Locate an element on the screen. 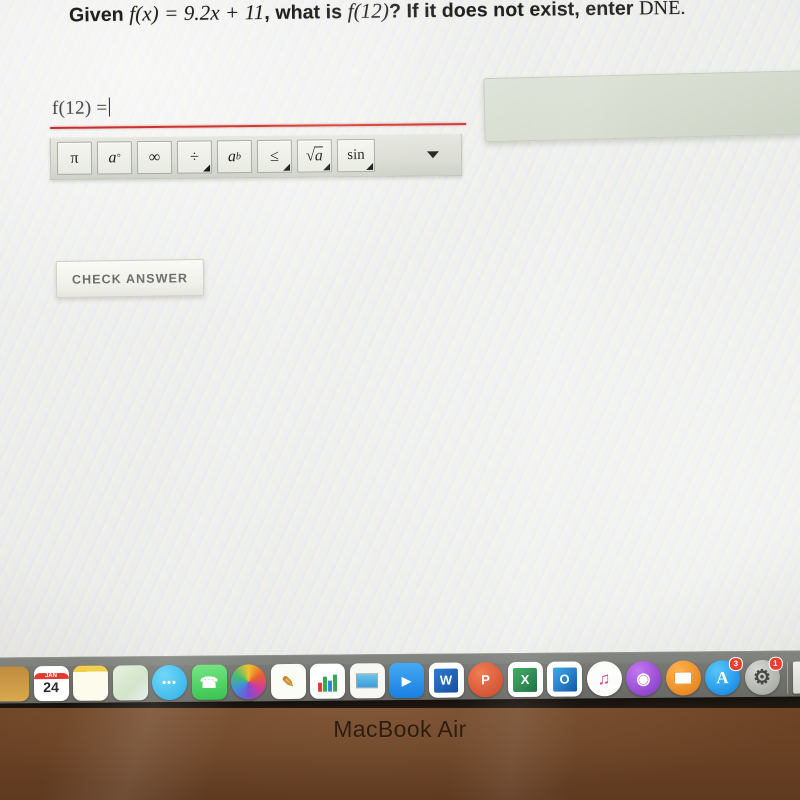  dock-icon-finder is located at coordinates (15, 684).